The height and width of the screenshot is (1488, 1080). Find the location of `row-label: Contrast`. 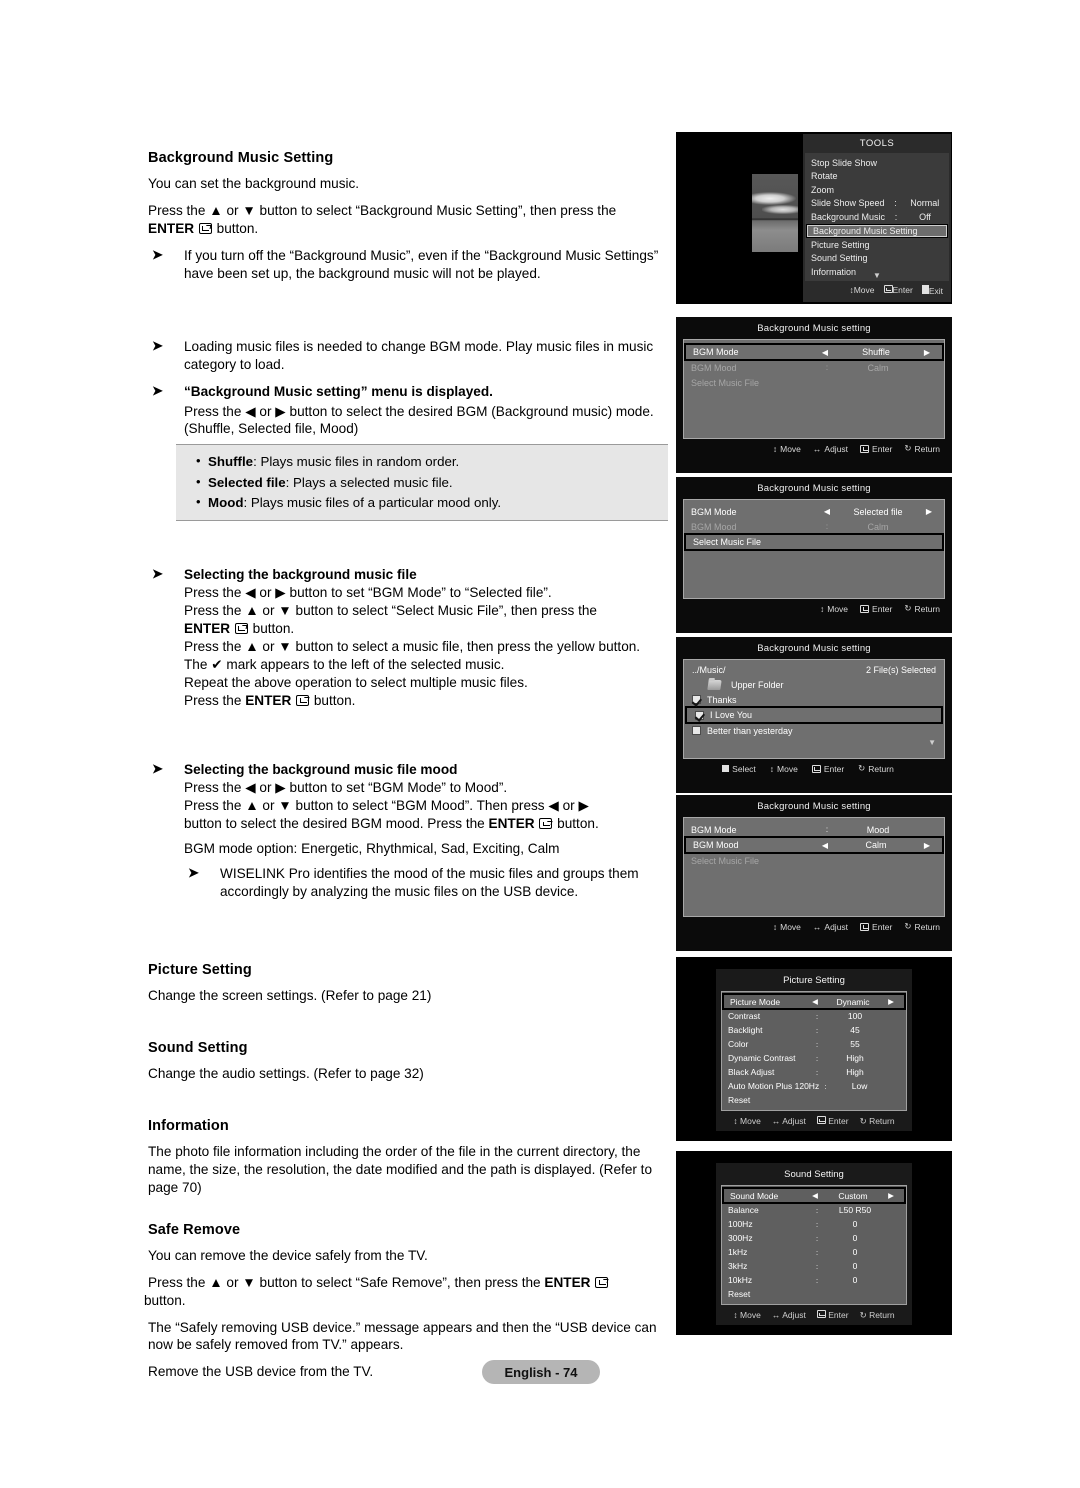

row-label: Contrast is located at coordinates (744, 1016).